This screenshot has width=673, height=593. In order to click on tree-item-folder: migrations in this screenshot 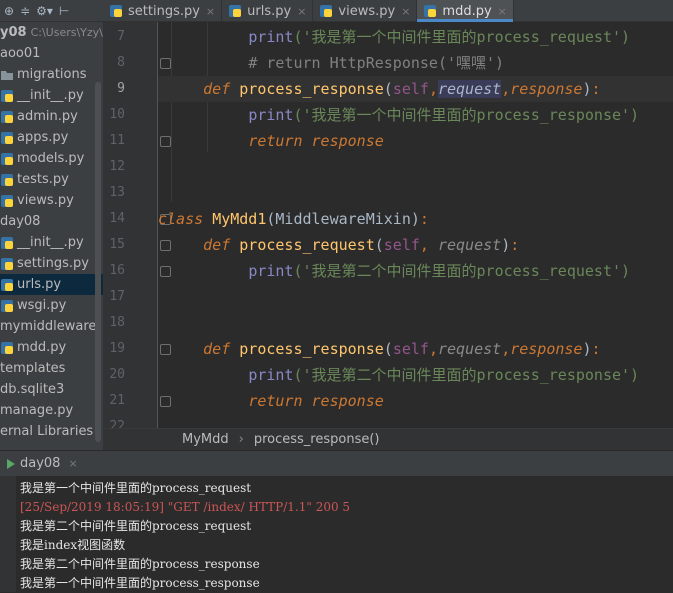, I will do `click(51, 74)`.